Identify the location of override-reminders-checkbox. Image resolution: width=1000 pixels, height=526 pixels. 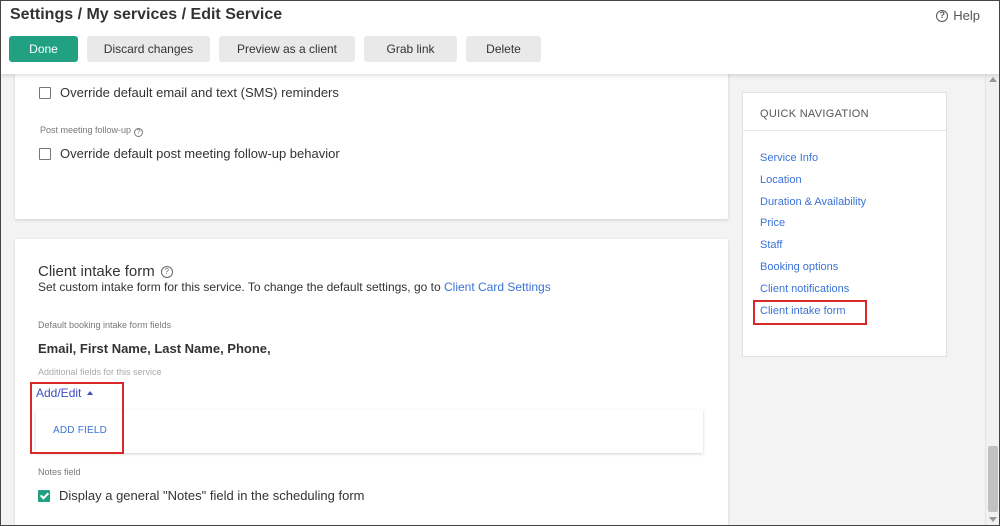
(45, 92).